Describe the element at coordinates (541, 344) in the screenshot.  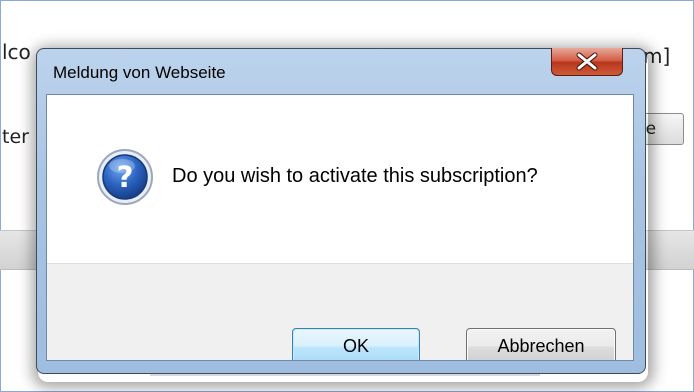
I see `cancel-button: Abbrechen` at that location.